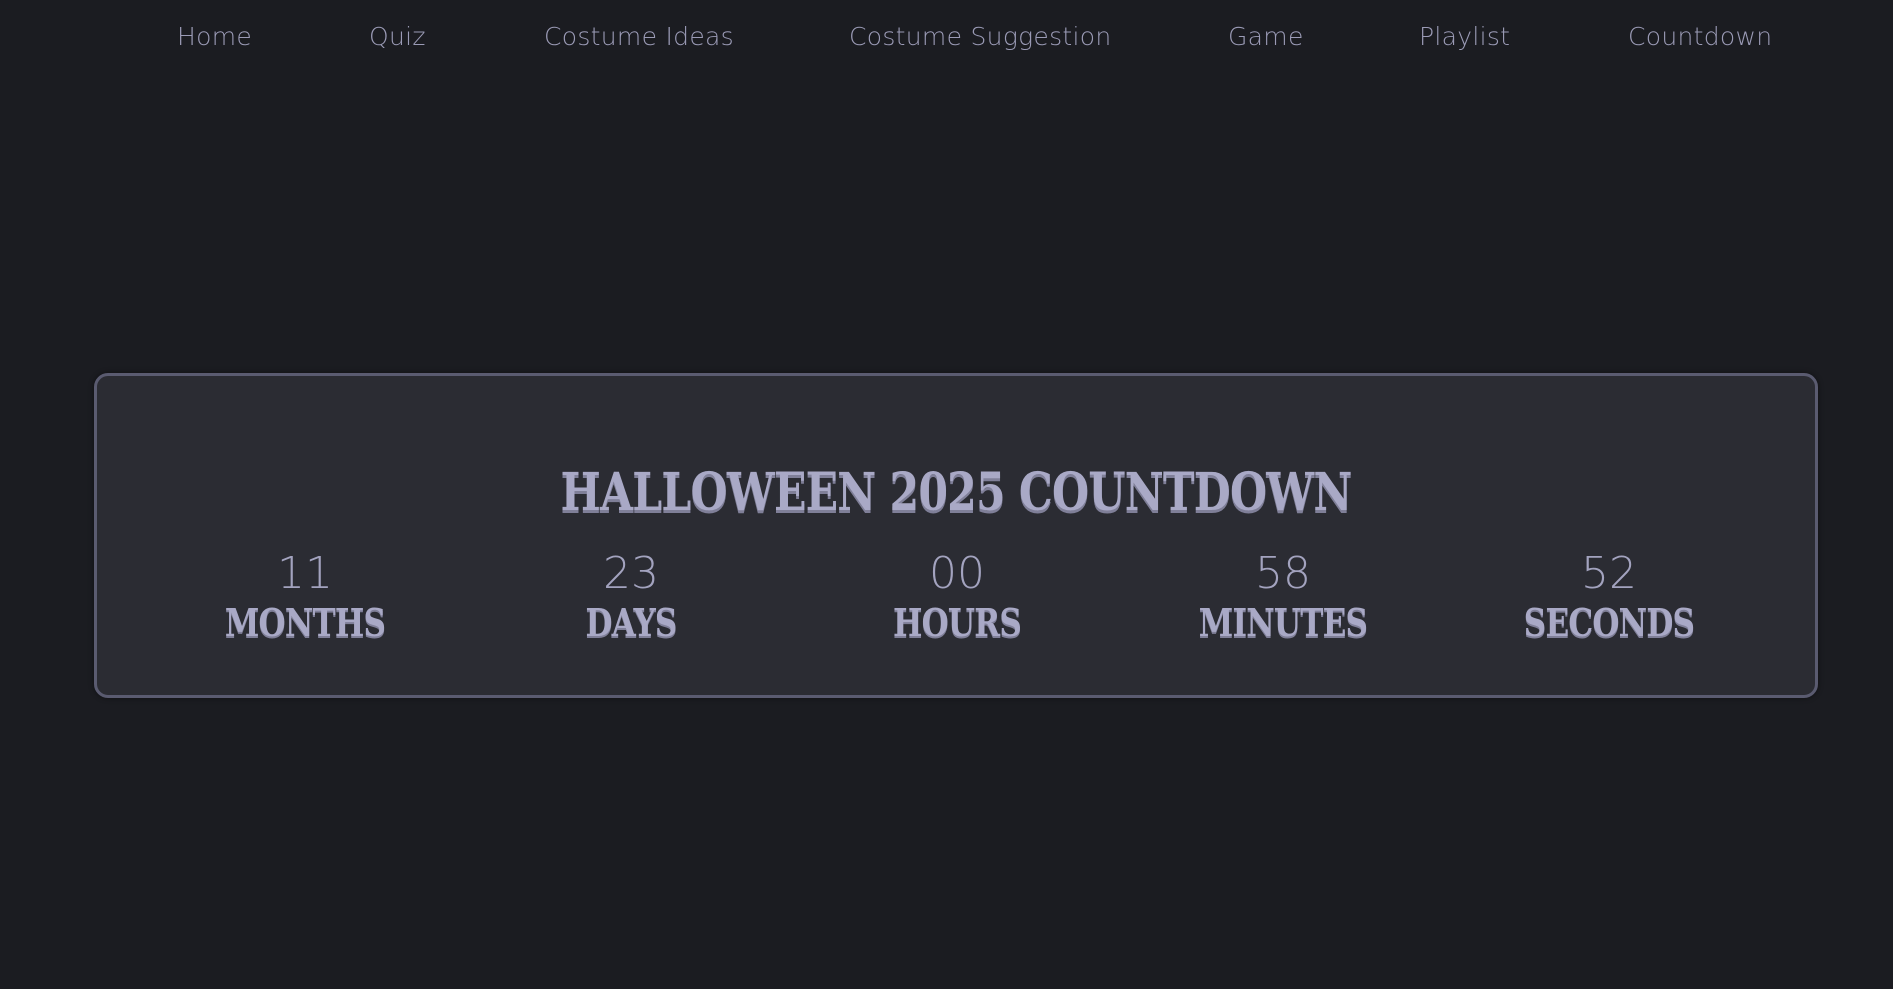  Describe the element at coordinates (631, 573) in the screenshot. I see `days-value: 23` at that location.